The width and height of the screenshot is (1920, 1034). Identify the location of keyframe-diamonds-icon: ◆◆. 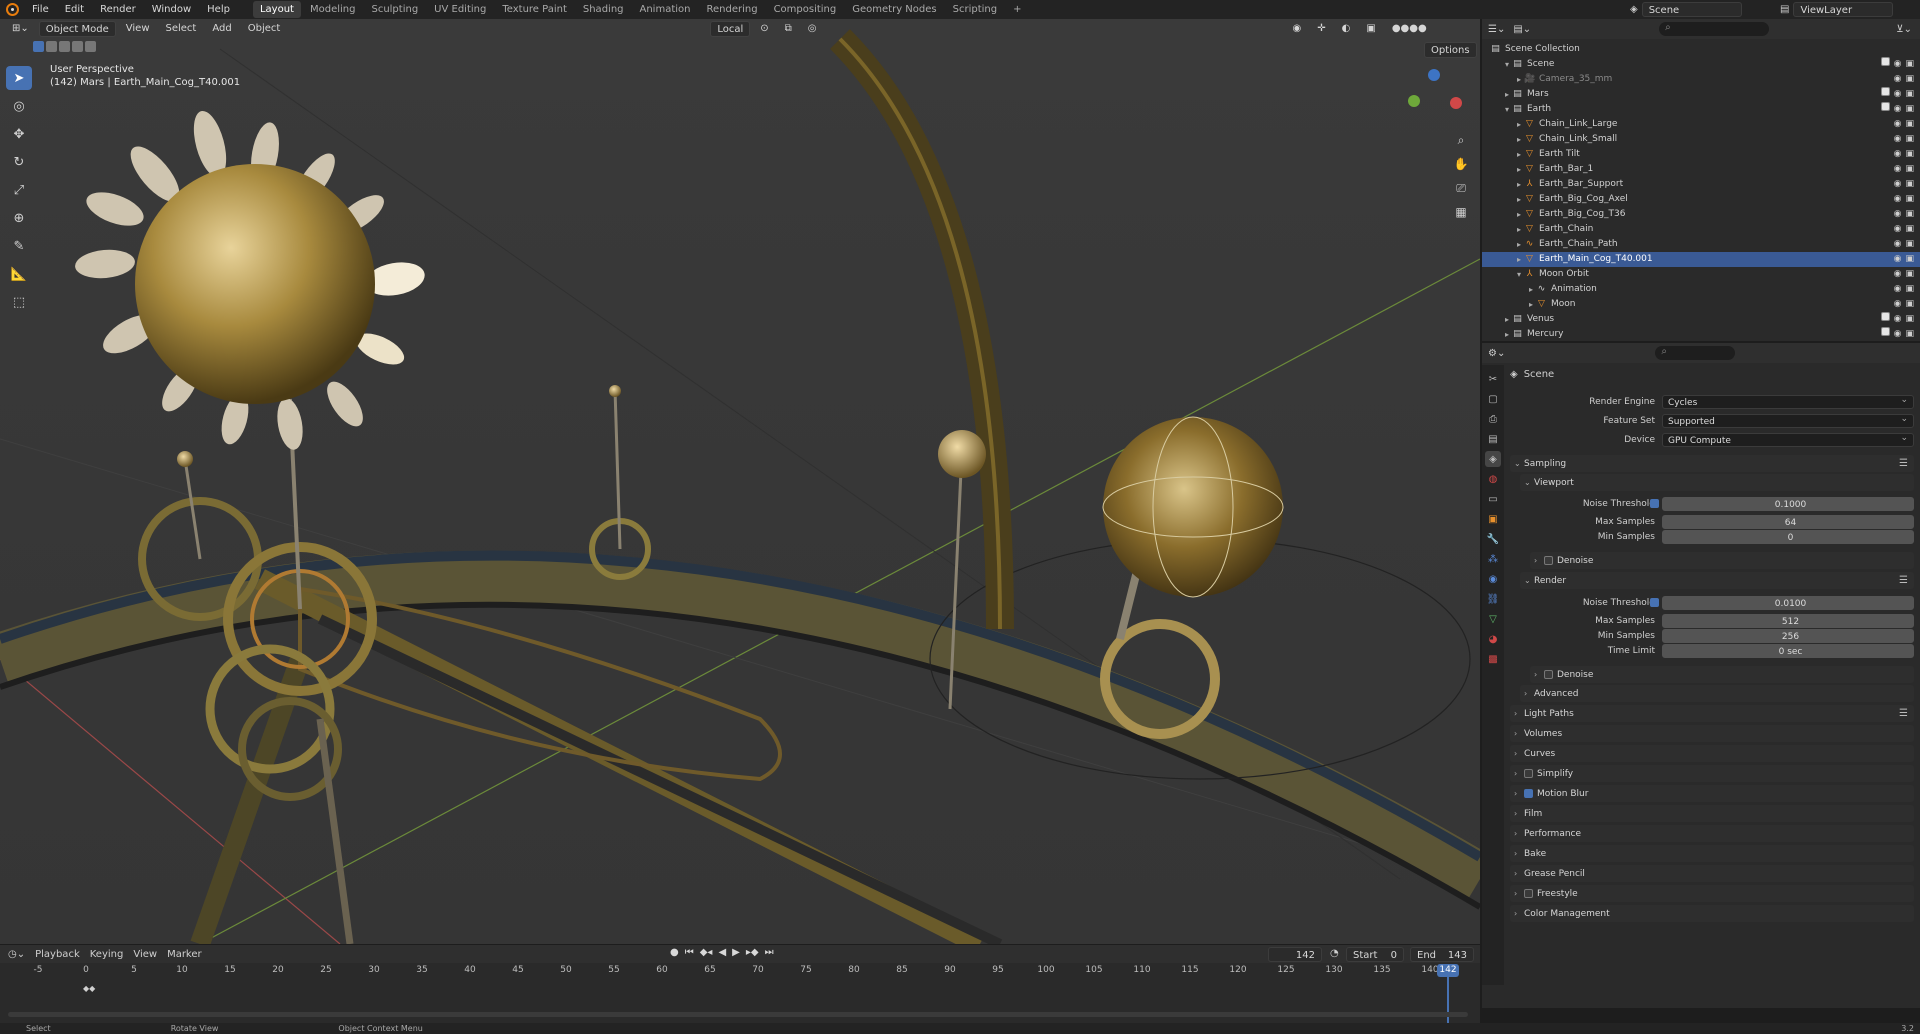
(89, 988).